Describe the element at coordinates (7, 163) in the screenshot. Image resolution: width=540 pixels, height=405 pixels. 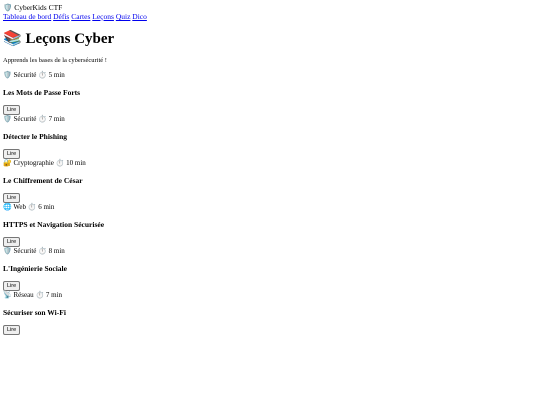
I see `lock-icon: 🔐` at that location.